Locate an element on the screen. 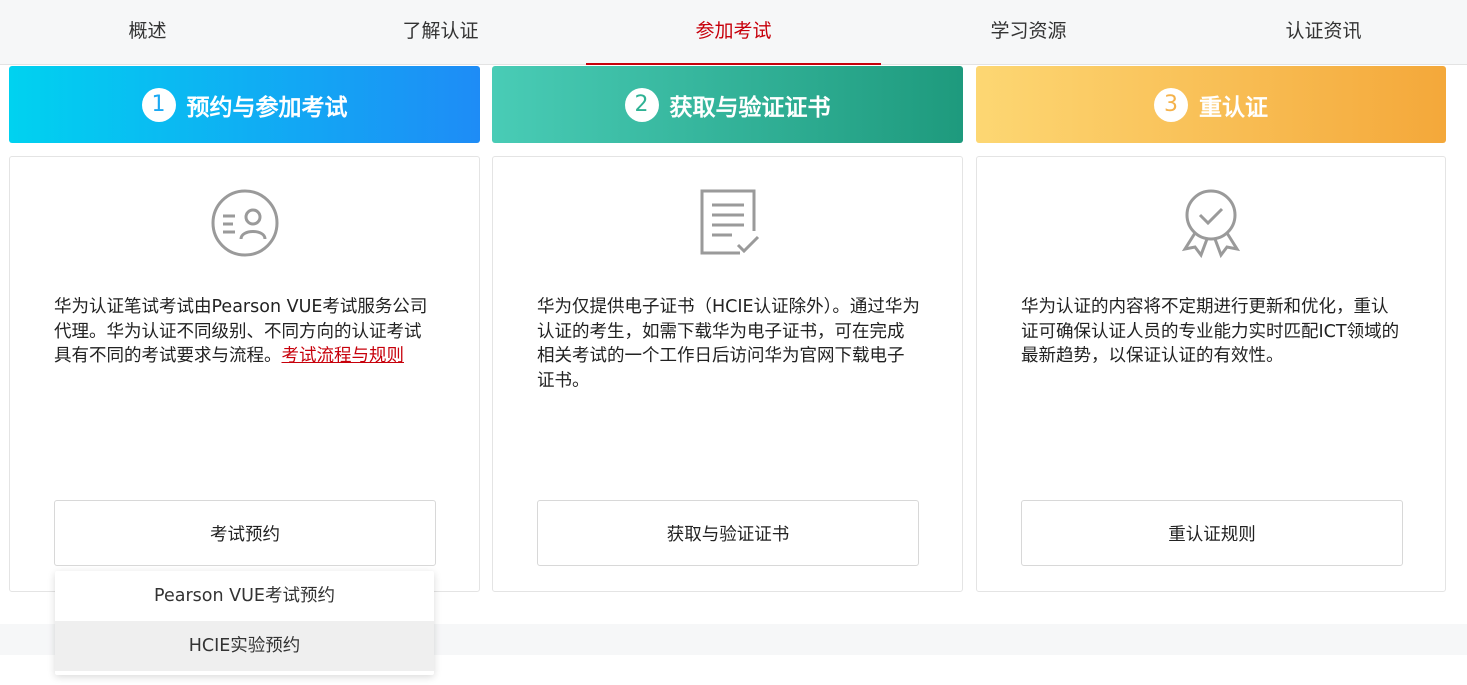  tab-learning-resources: 学习资源 is located at coordinates (1028, 32).